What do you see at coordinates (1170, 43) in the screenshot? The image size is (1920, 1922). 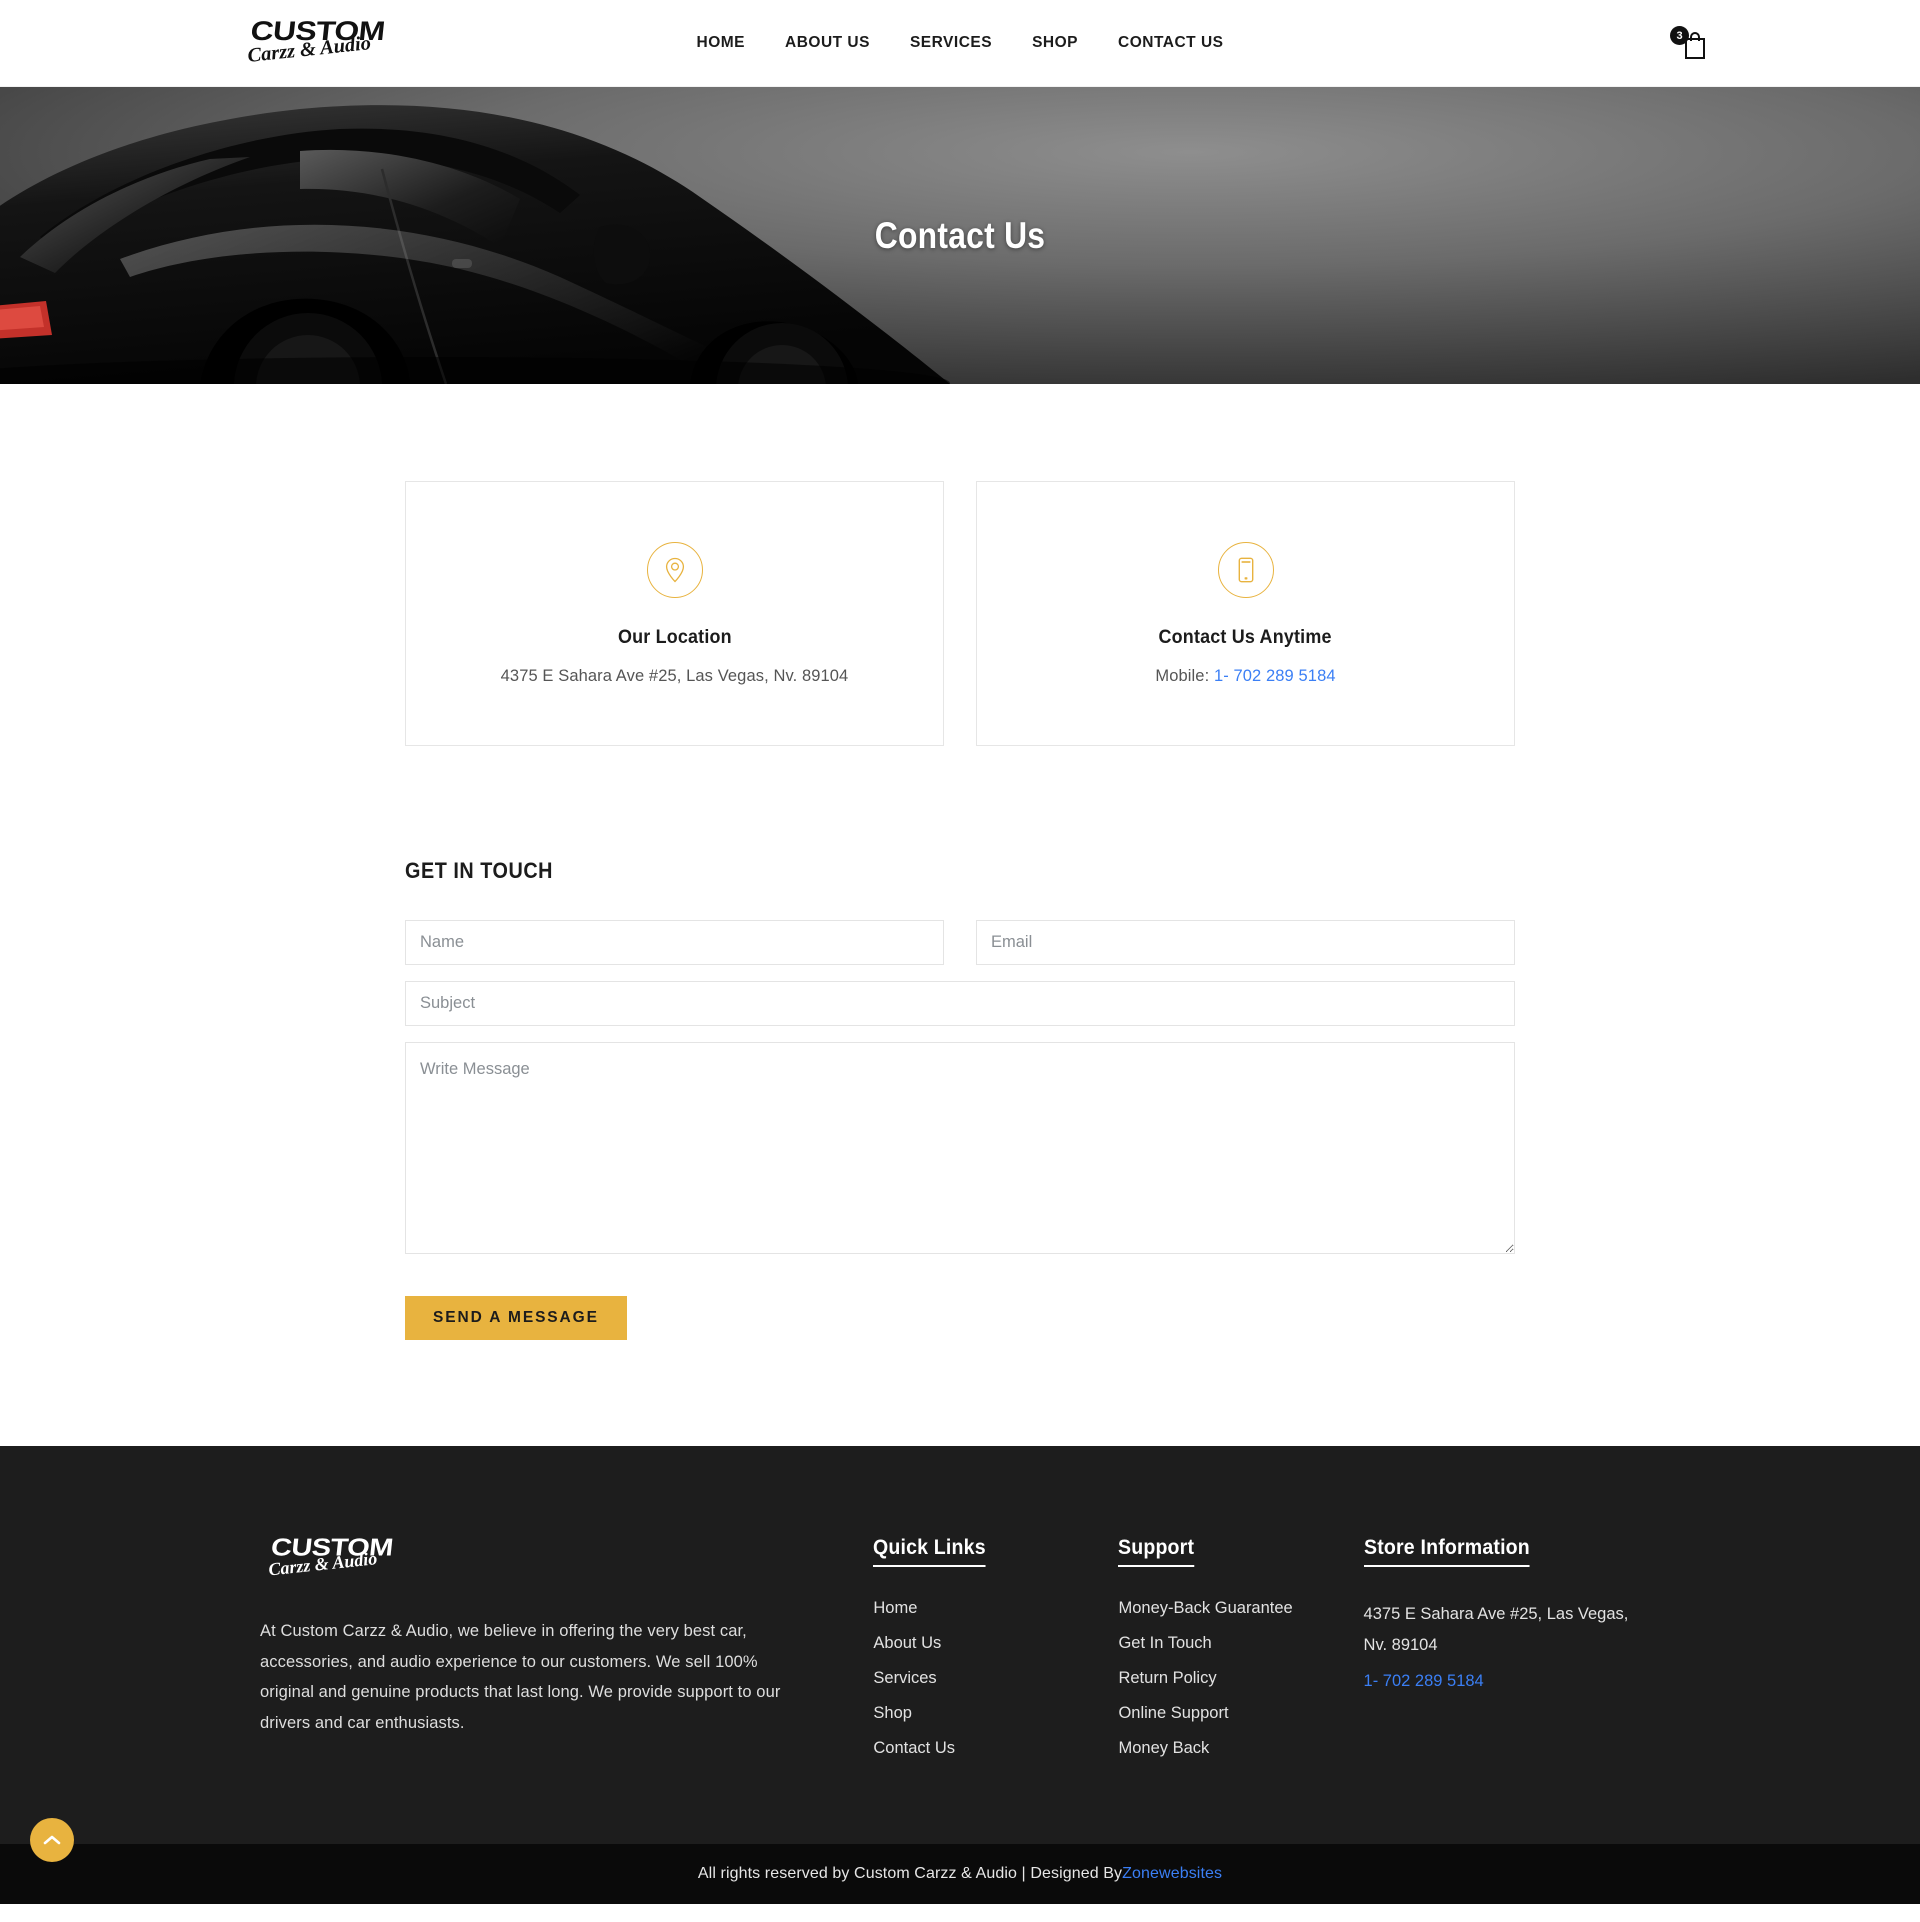 I see `nav-item-contact-us: CONTACT US` at bounding box center [1170, 43].